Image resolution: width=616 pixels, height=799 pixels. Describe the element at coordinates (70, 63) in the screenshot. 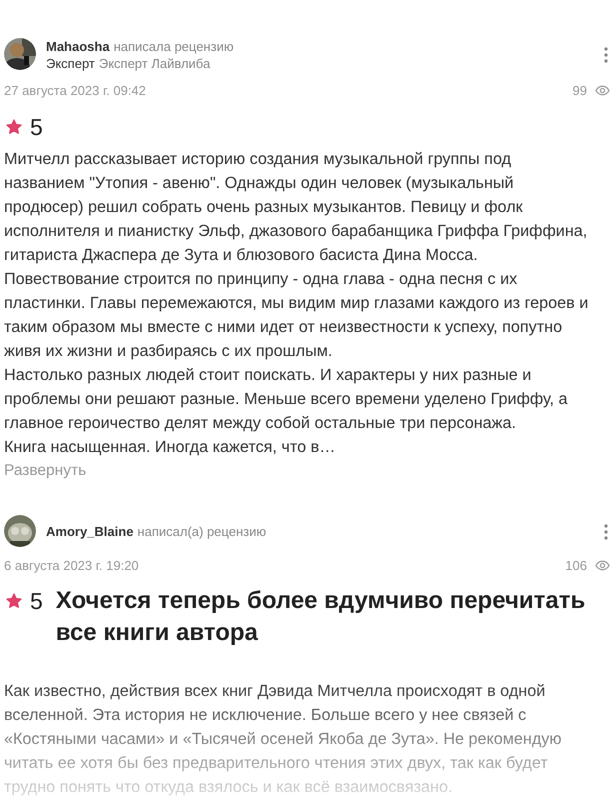

I see `expert-label: Эксперт` at that location.